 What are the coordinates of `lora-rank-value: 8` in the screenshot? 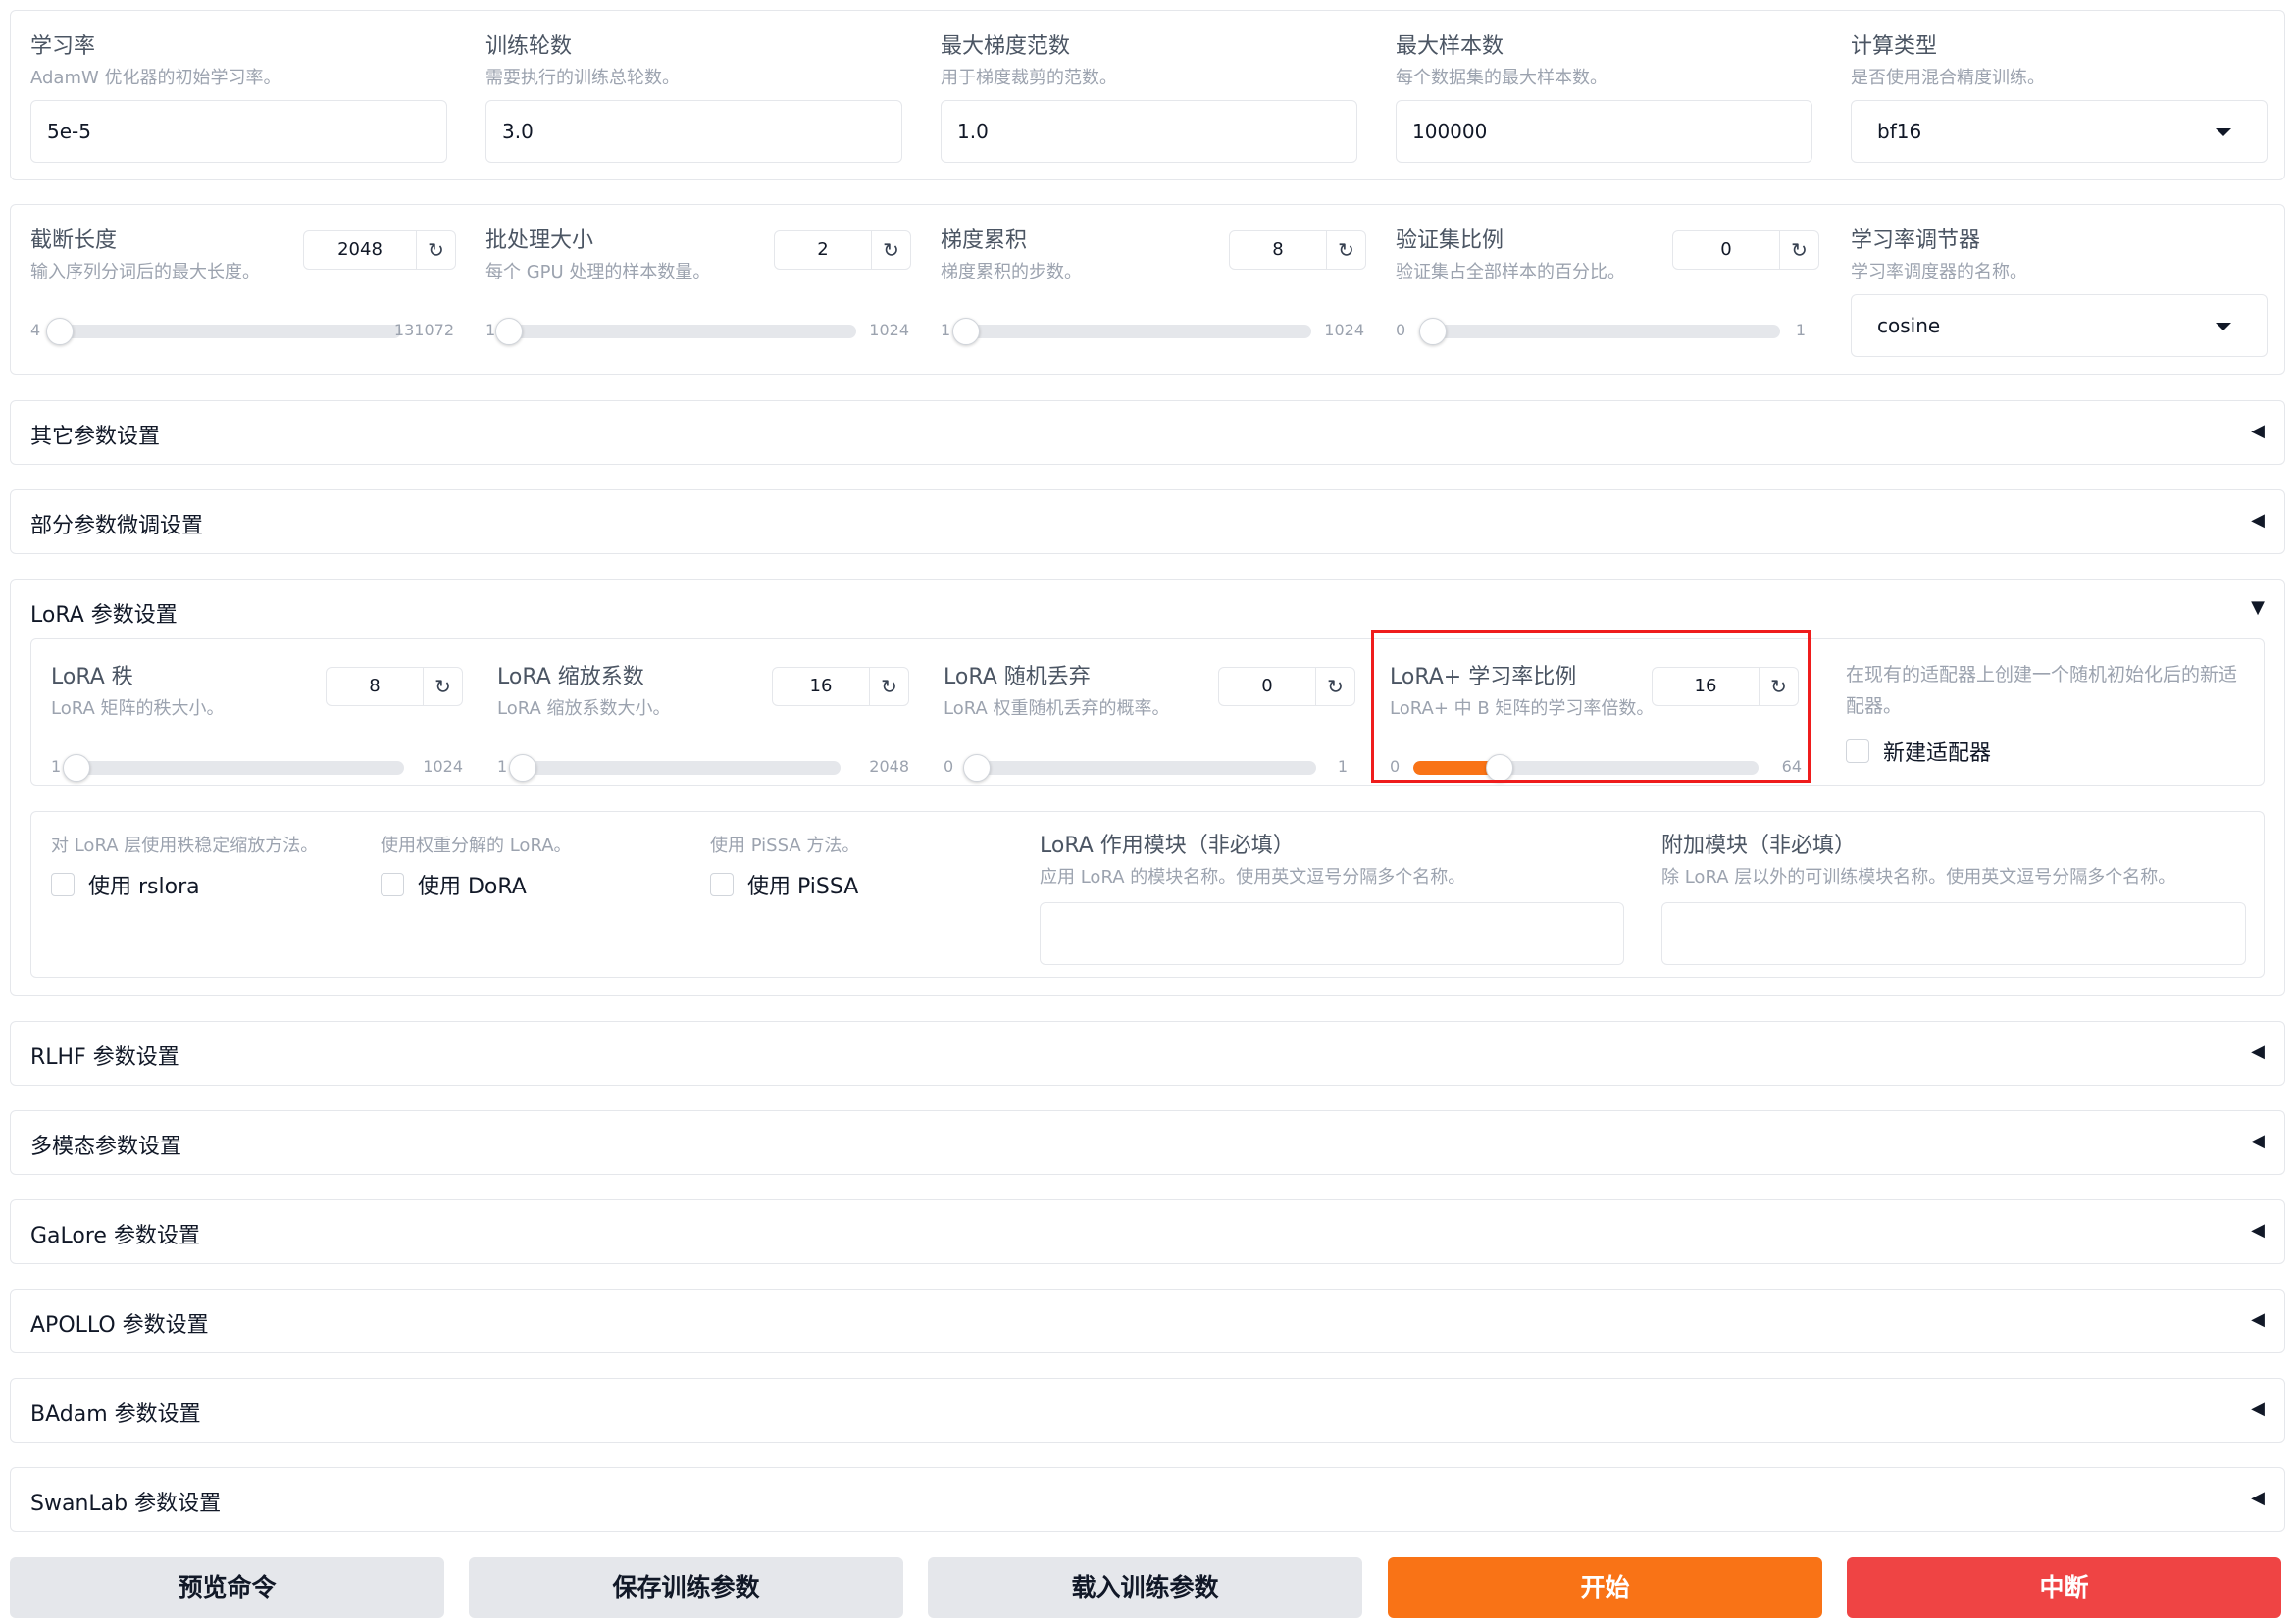 It's located at (375, 686).